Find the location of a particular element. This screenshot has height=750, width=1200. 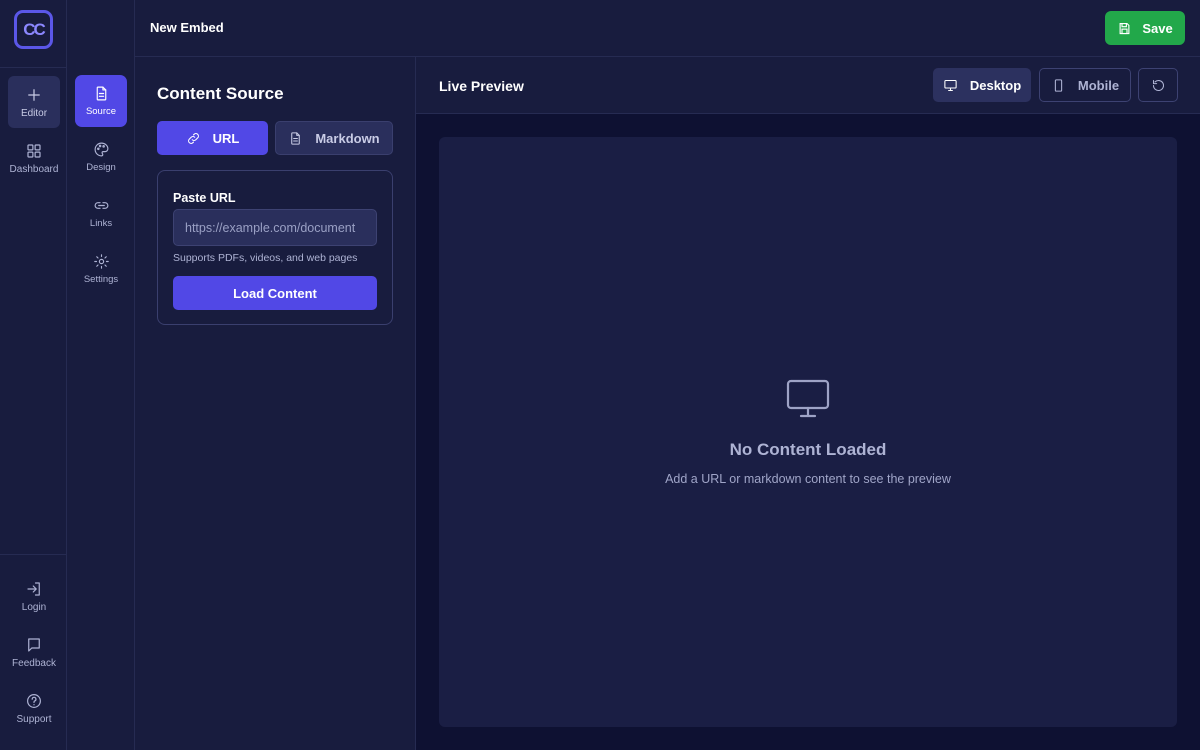

chat-icon is located at coordinates (34, 644).